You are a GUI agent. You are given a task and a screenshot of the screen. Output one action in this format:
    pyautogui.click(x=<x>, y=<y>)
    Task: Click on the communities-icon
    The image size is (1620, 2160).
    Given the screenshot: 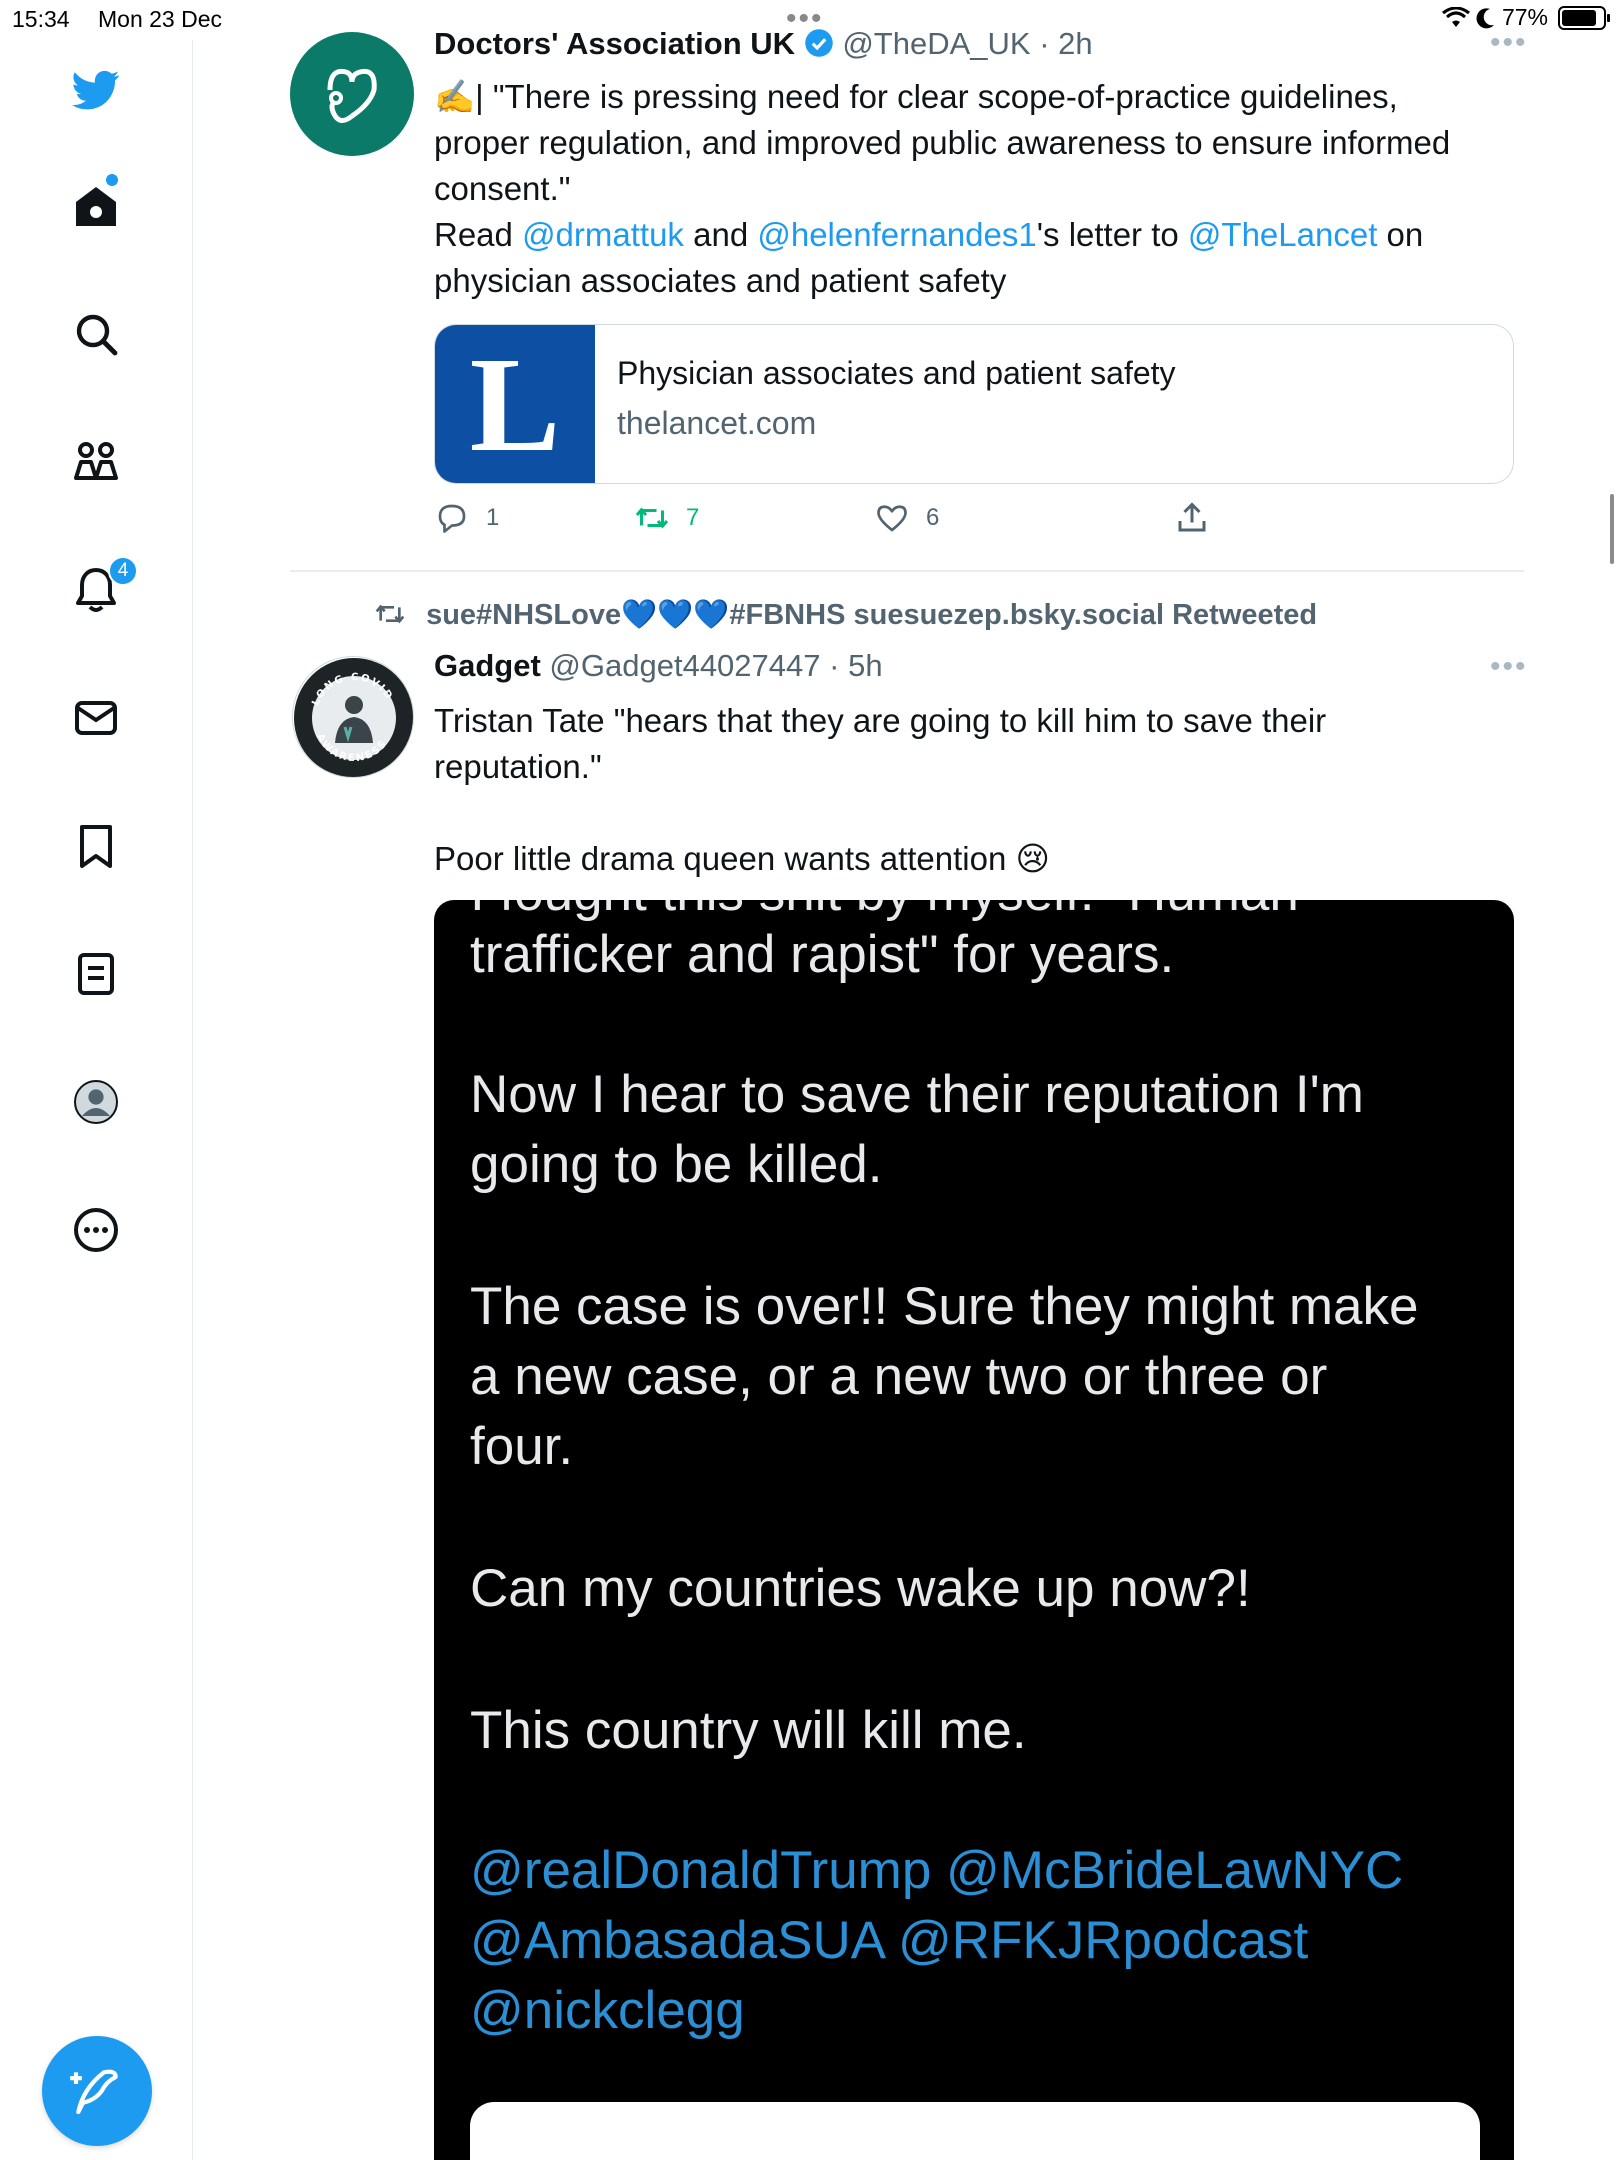 What is the action you would take?
    pyautogui.click(x=96, y=462)
    